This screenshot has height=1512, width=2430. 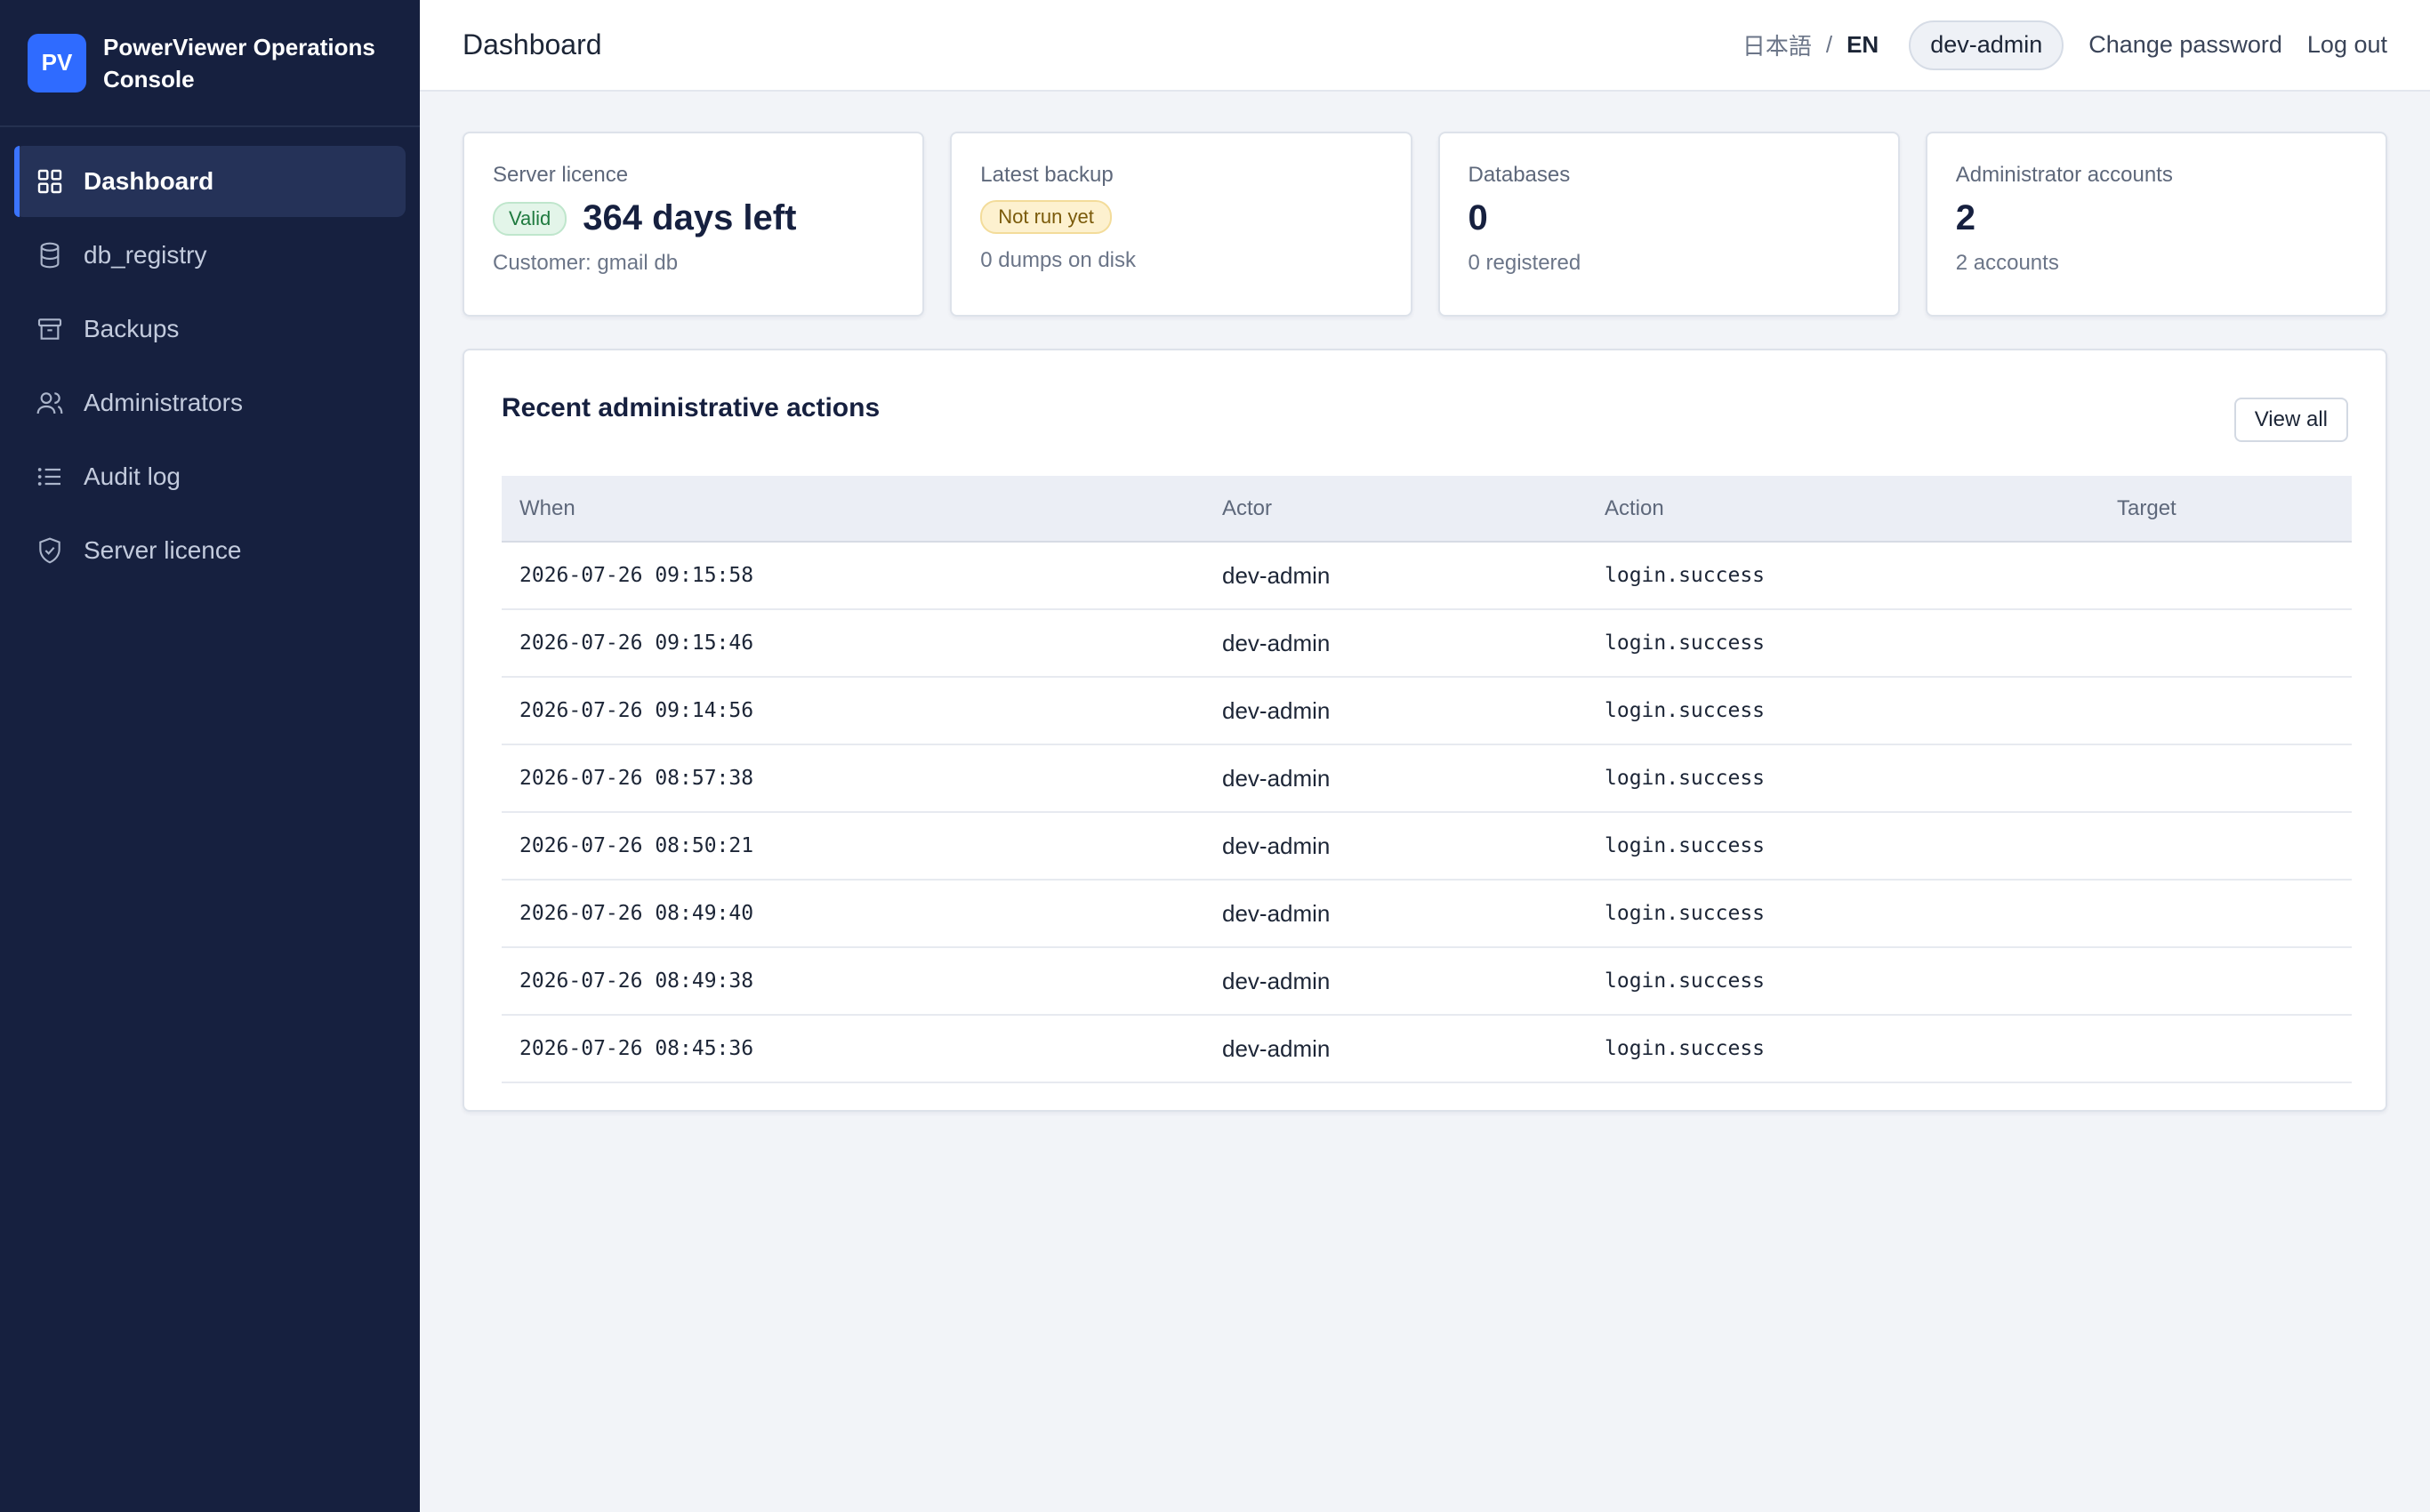 I want to click on backup-card-label: Latest backup, so click(x=1047, y=175).